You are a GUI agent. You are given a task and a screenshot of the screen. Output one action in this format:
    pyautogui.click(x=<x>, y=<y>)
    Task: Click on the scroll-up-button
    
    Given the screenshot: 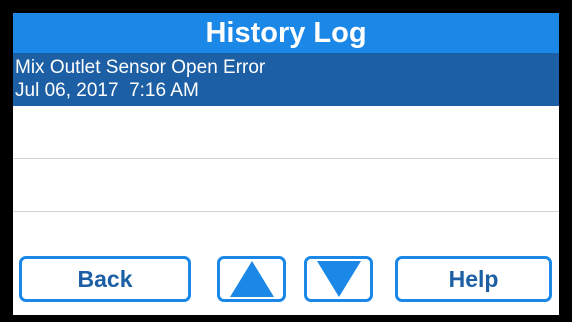 What is the action you would take?
    pyautogui.click(x=251, y=279)
    